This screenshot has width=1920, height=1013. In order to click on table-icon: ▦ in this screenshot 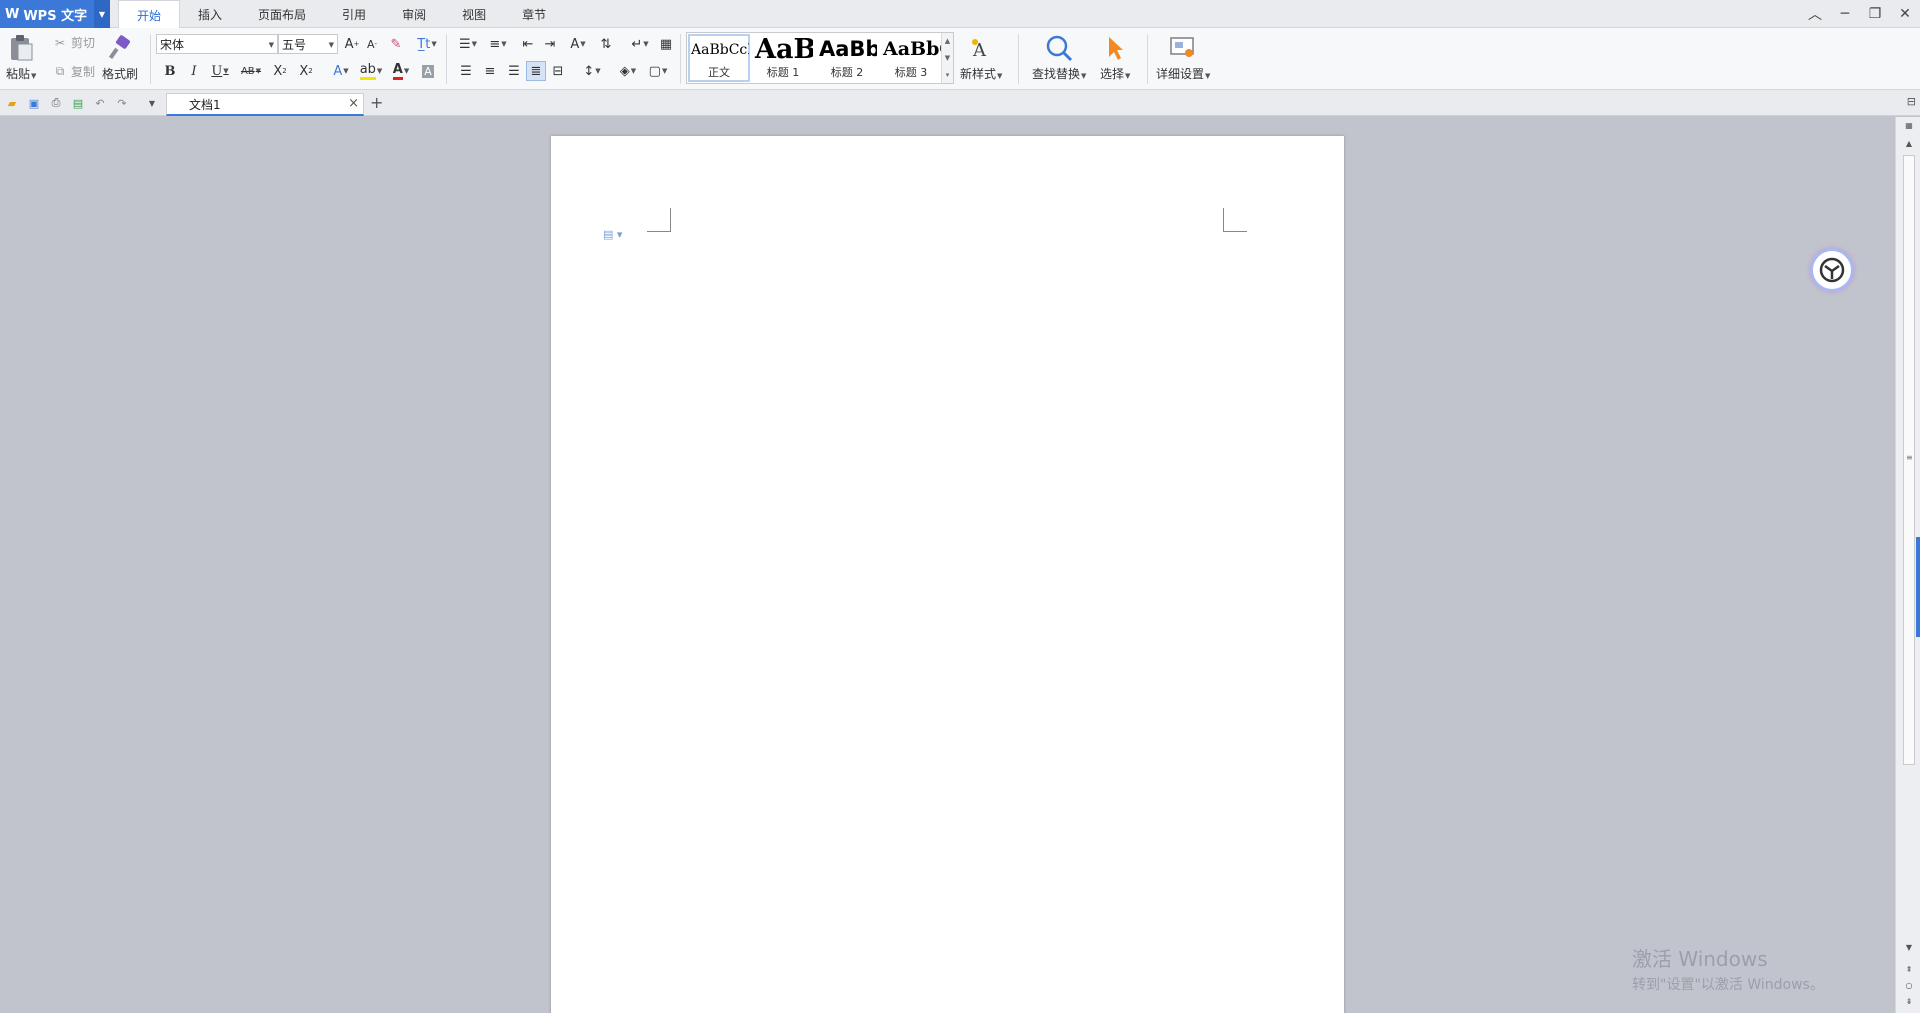, I will do `click(666, 44)`.